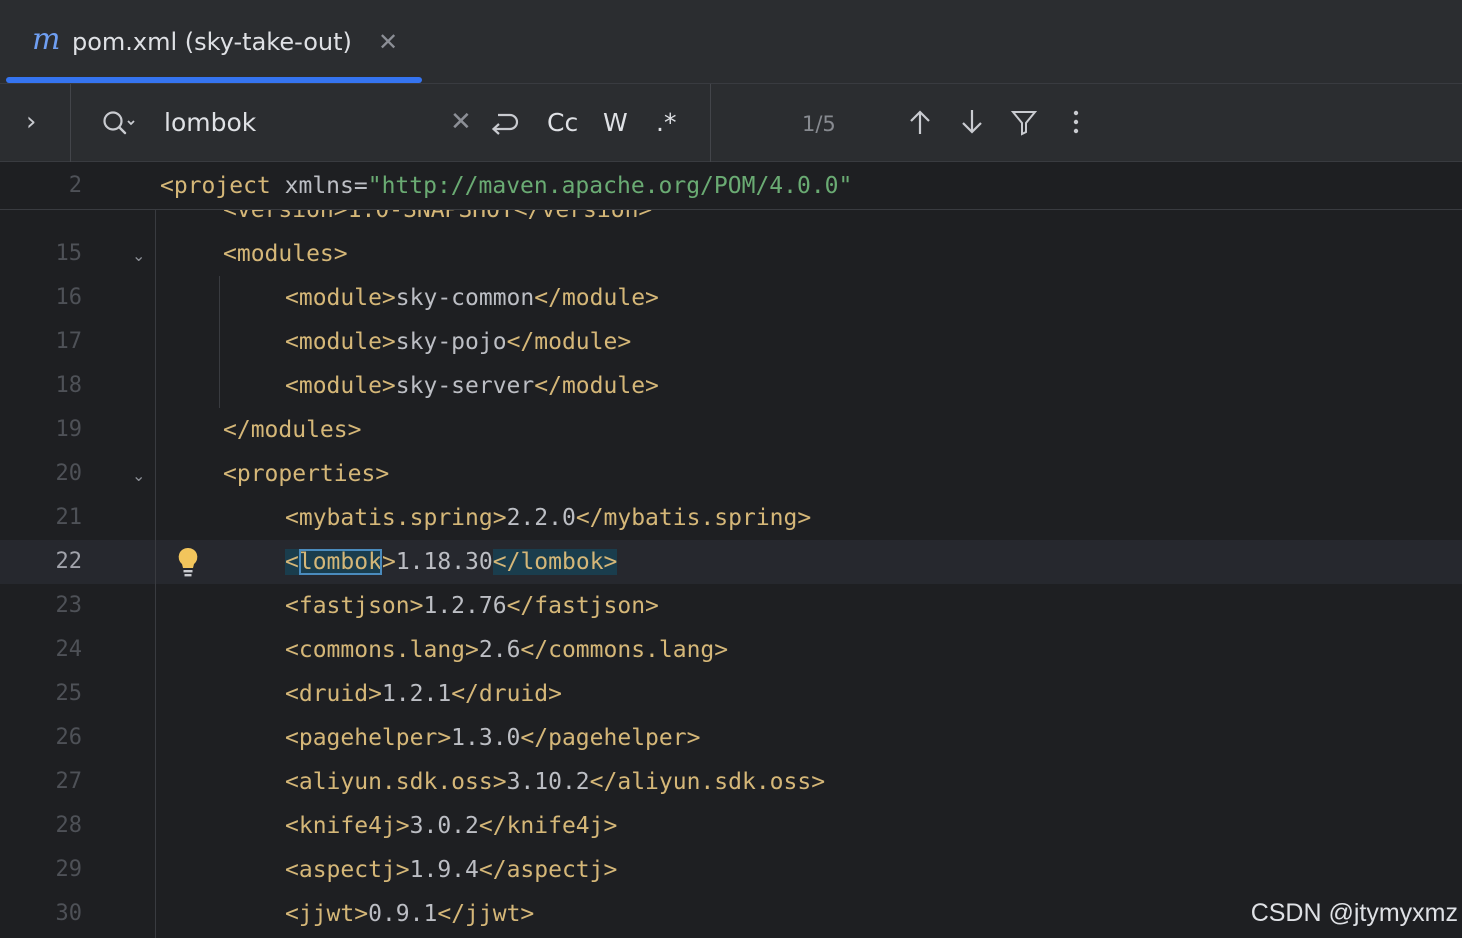 This screenshot has height=938, width=1462. I want to click on xml-tag-bracket: <, so click(292, 562).